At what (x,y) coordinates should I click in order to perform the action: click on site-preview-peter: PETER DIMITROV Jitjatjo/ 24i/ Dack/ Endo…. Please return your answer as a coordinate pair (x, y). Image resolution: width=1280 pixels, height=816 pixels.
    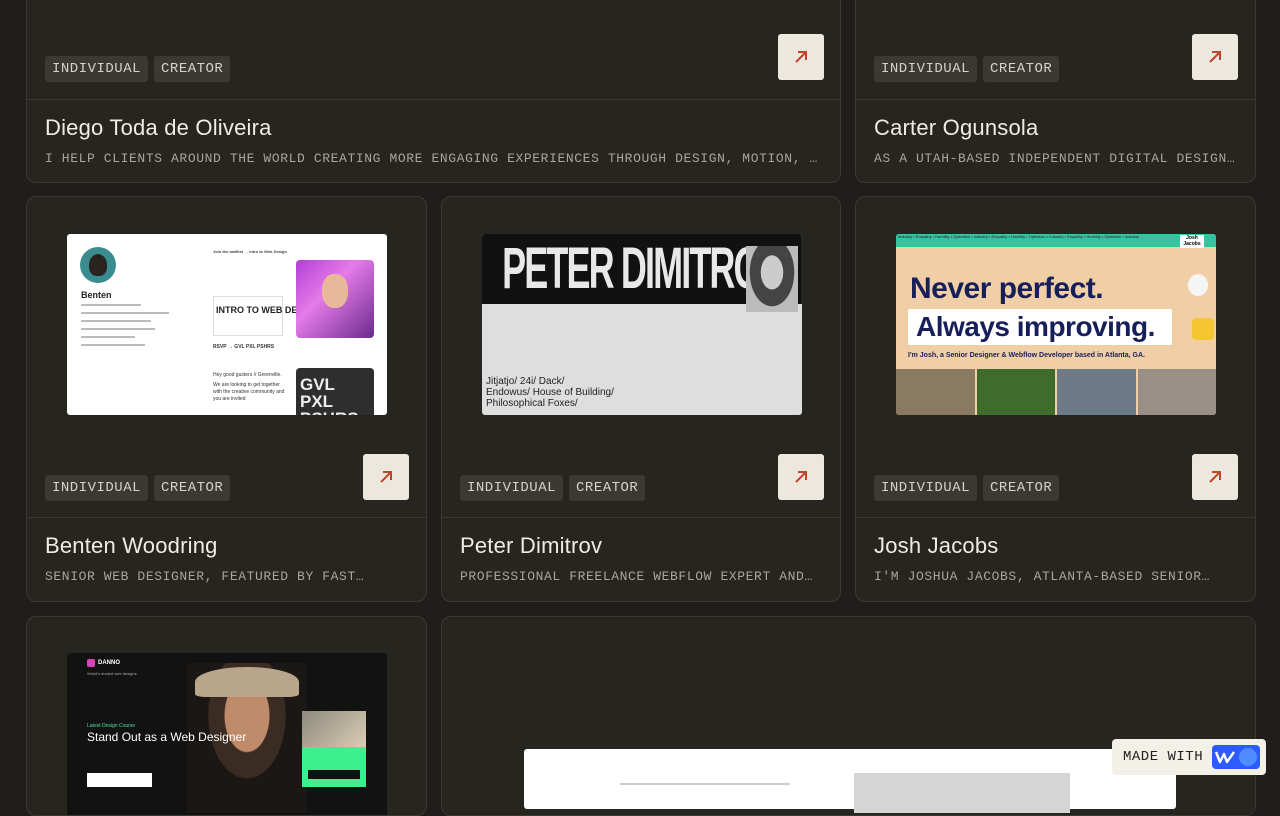
    Looking at the image, I should click on (642, 324).